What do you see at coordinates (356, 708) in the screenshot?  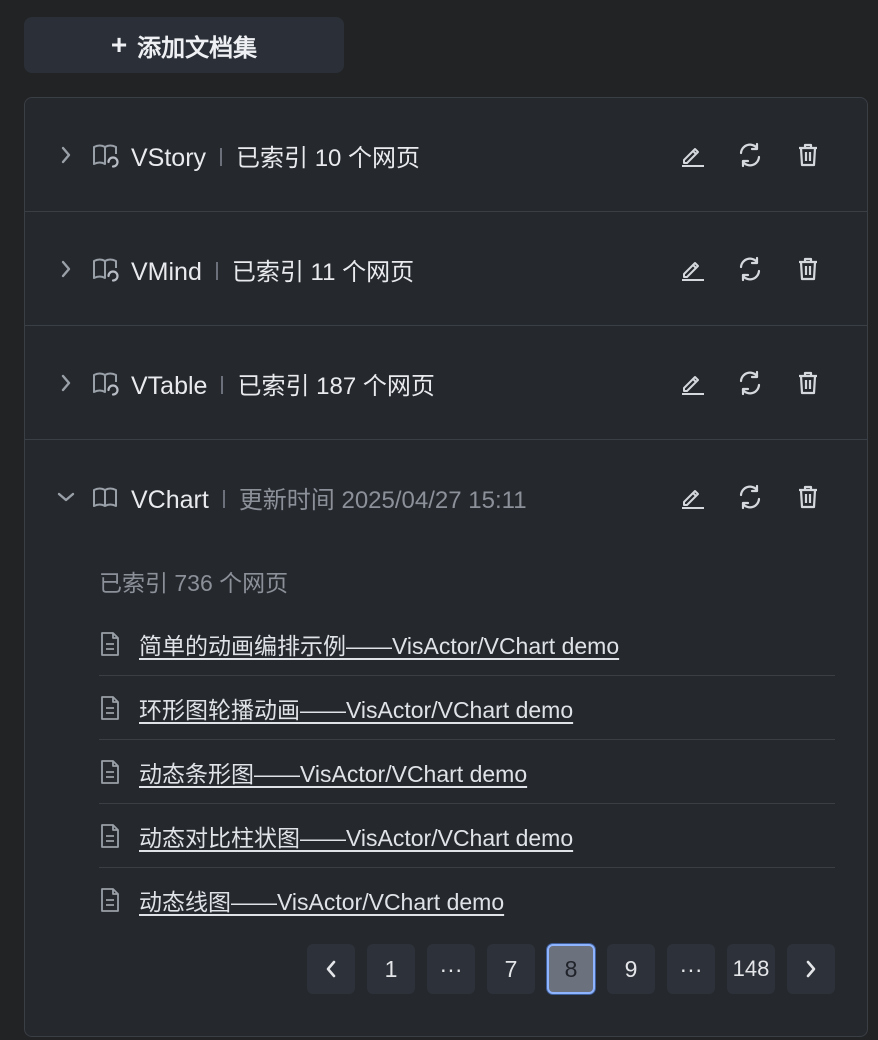 I see `document-link: 环形图轮播动画——VisActor/VChart demo` at bounding box center [356, 708].